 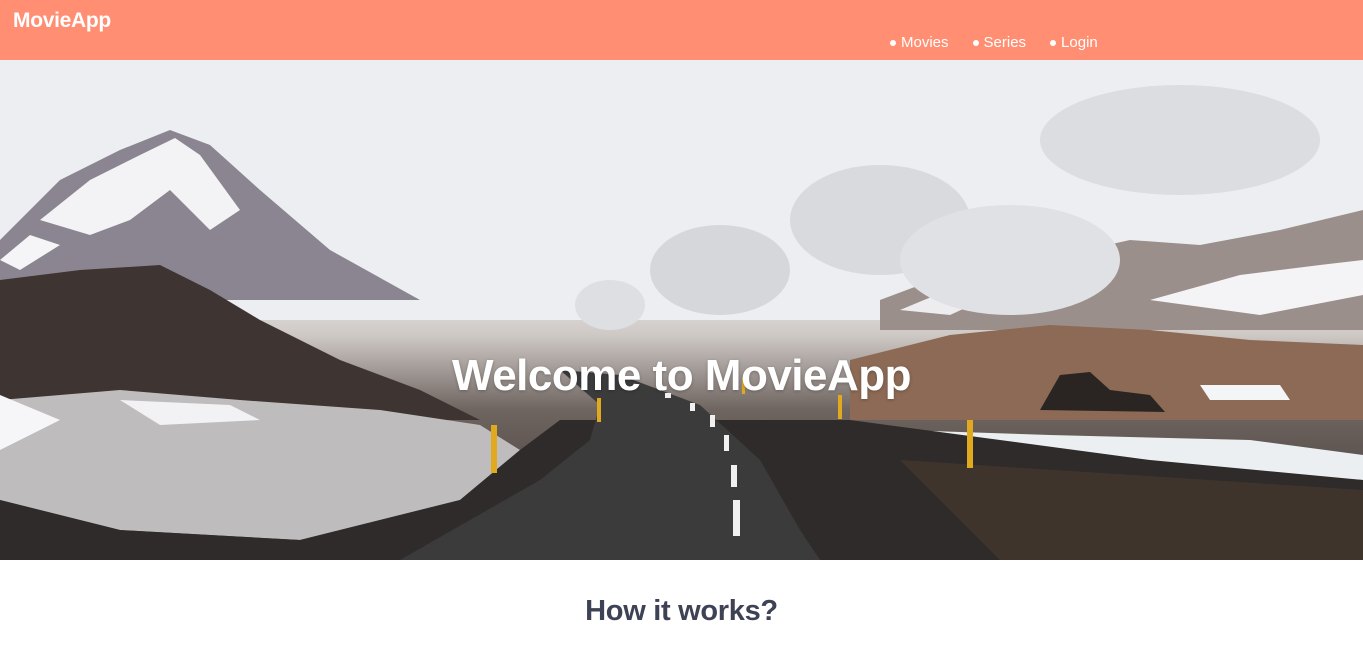 I want to click on nav-item-label: Movies, so click(x=925, y=42).